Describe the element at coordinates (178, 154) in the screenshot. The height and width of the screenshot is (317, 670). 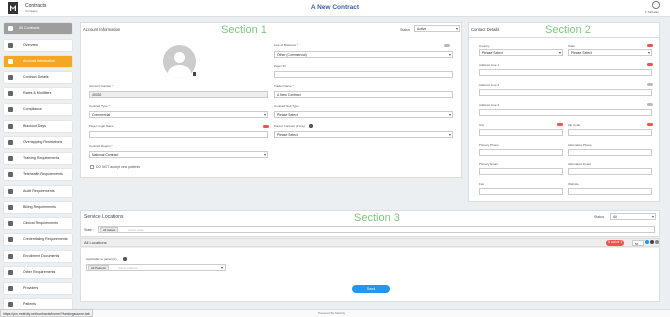
I see `contract-region-select: National Contract` at that location.